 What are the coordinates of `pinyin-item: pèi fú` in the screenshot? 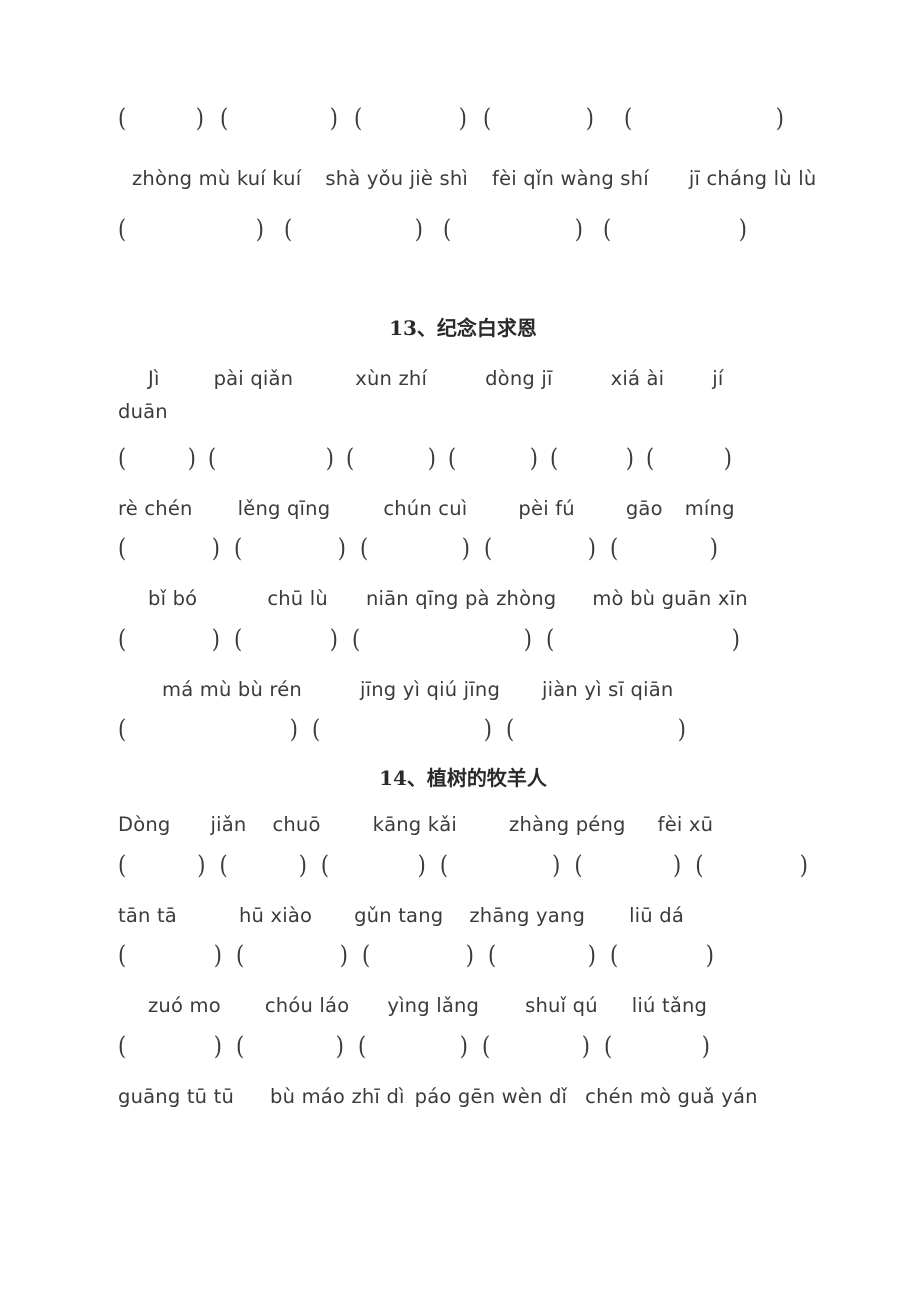 It's located at (546, 508).